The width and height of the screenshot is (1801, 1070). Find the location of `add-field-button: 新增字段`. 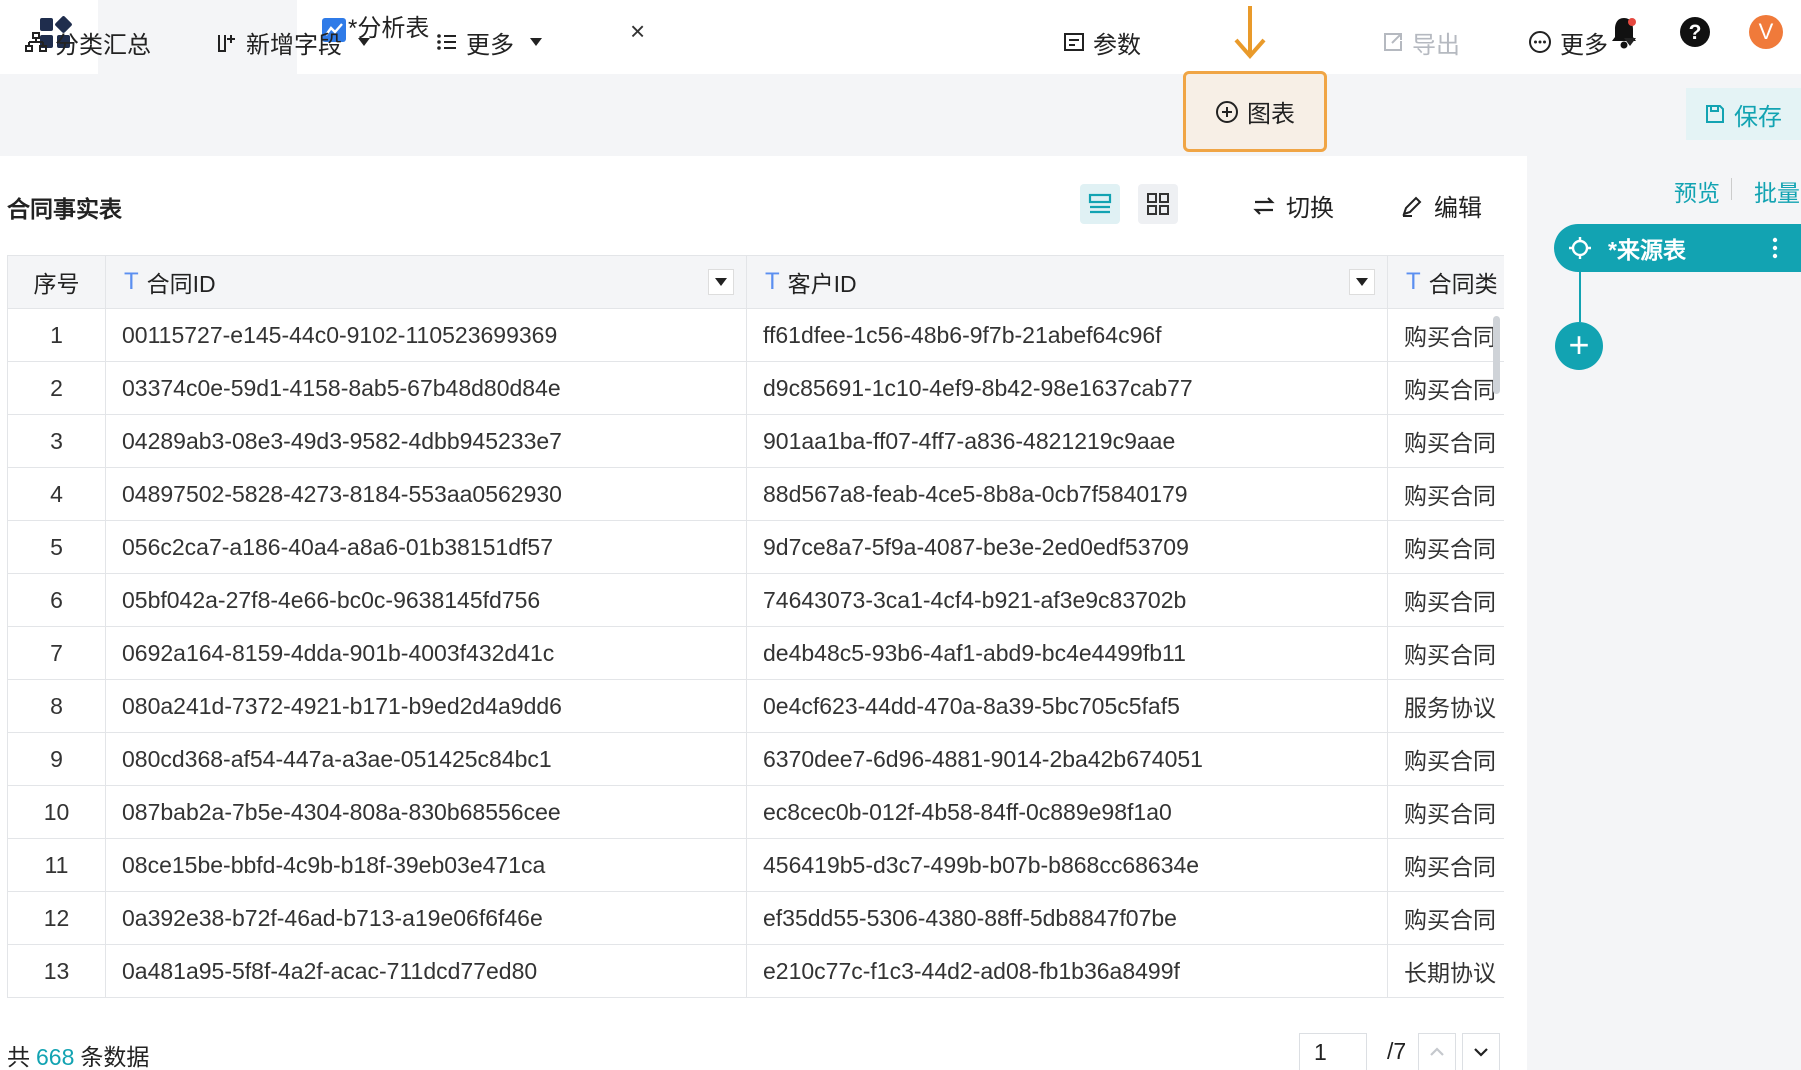

add-field-button: 新增字段 is located at coordinates (293, 42).